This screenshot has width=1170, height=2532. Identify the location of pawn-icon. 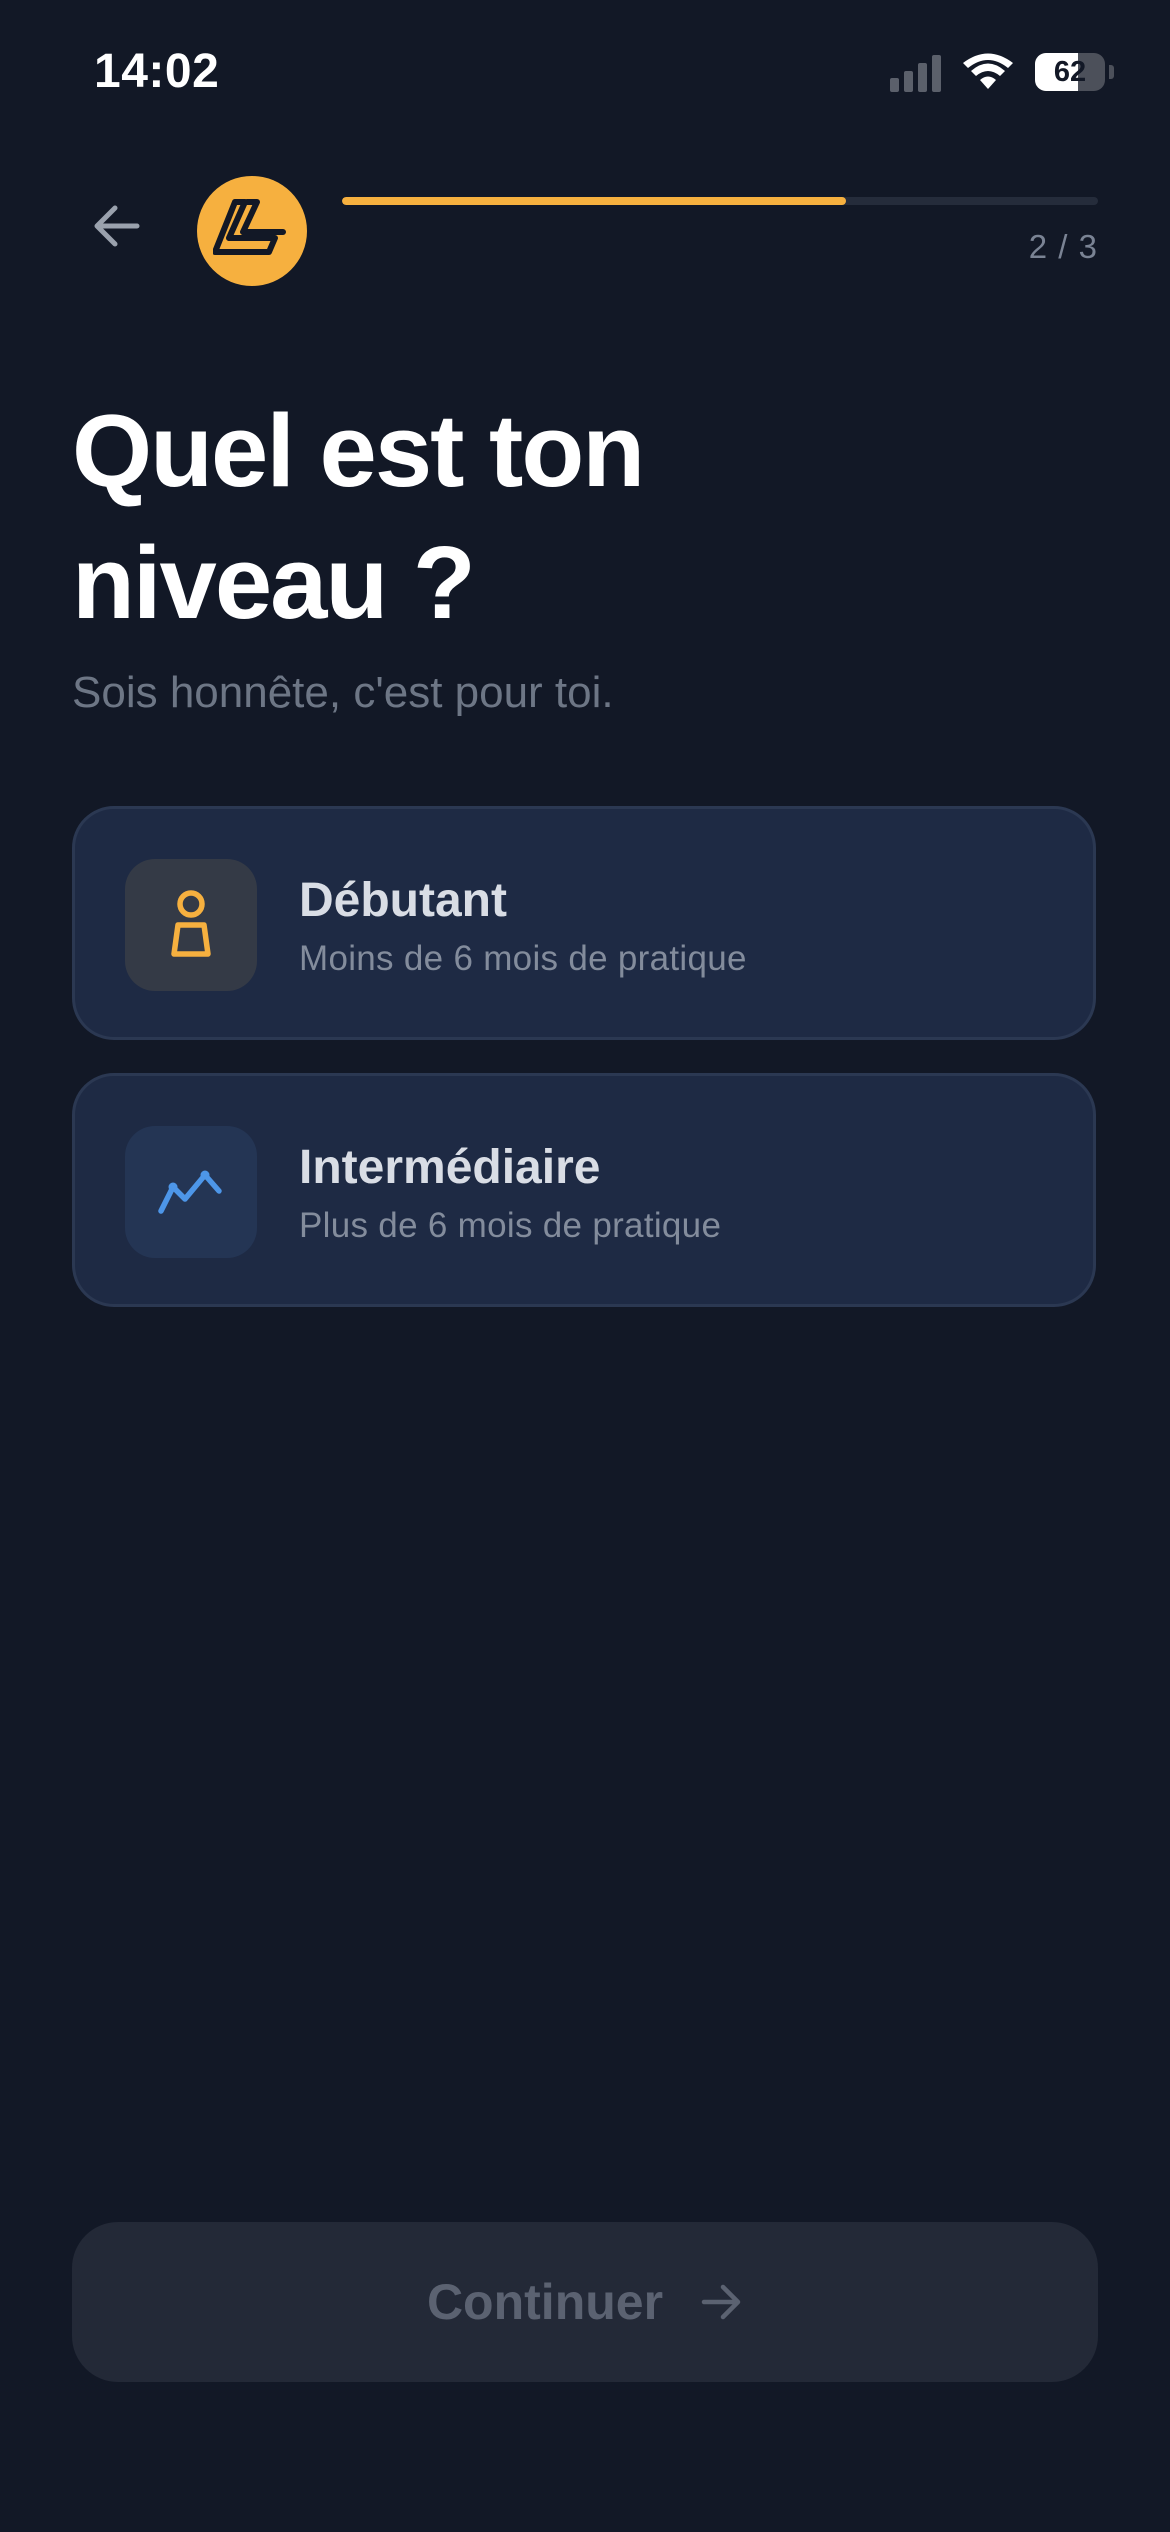
(191, 923).